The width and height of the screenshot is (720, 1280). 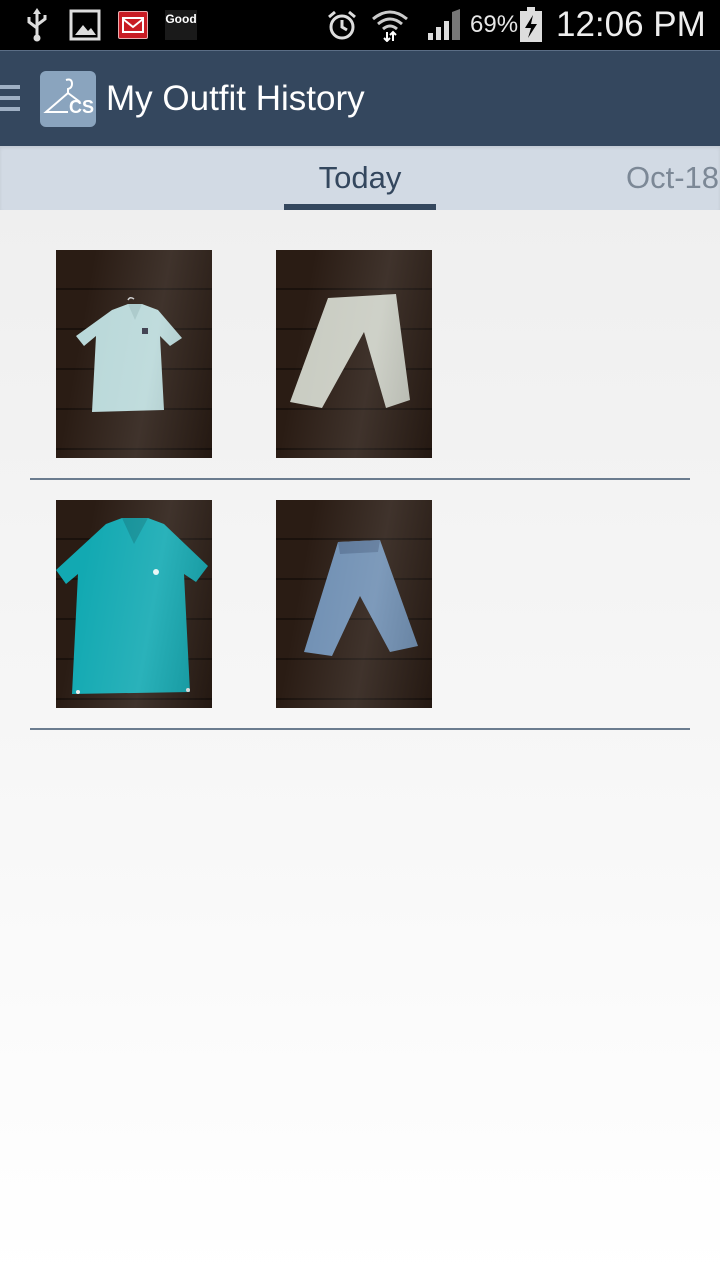 I want to click on status-bar: Good 69% 12:06 PM, so click(x=360, y=25).